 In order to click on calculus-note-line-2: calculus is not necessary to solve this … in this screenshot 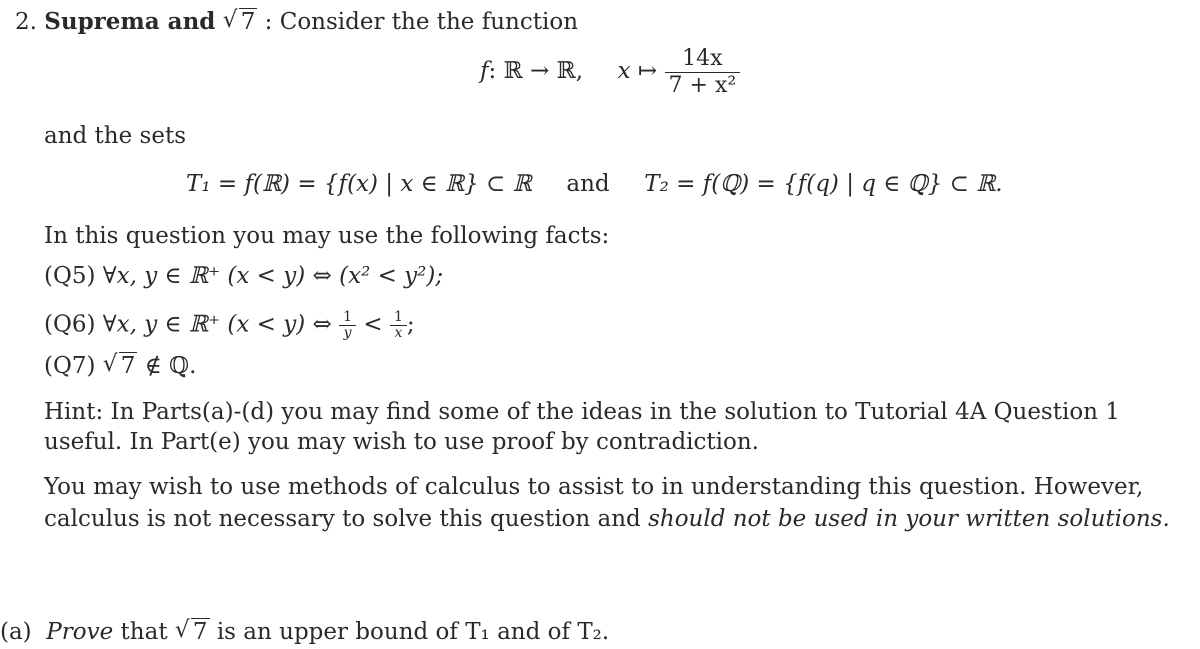, I will do `click(607, 519)`.